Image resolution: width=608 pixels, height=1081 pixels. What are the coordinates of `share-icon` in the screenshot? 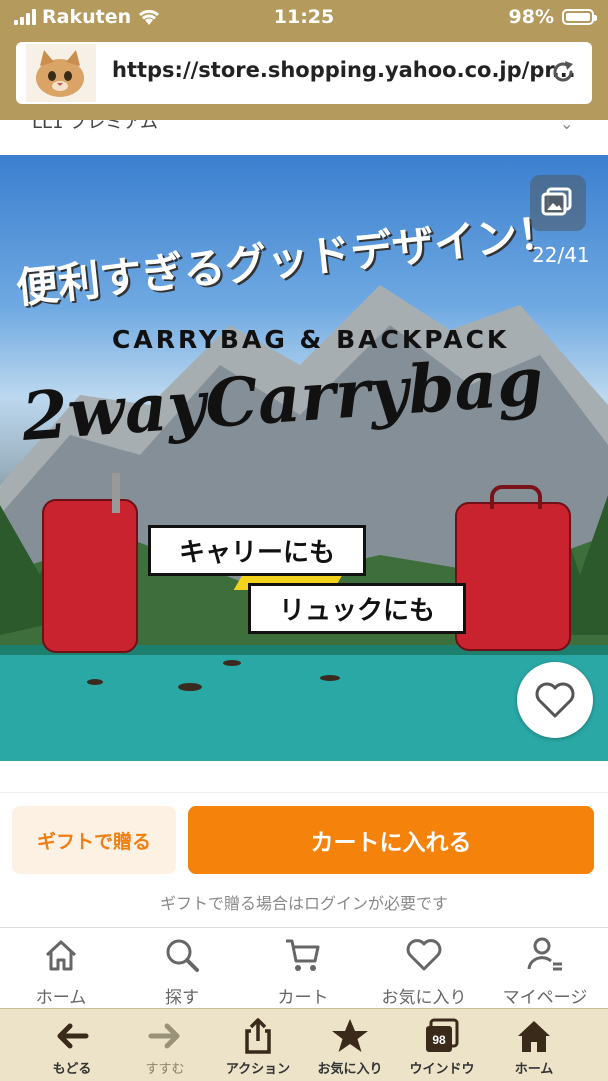 It's located at (258, 1036).